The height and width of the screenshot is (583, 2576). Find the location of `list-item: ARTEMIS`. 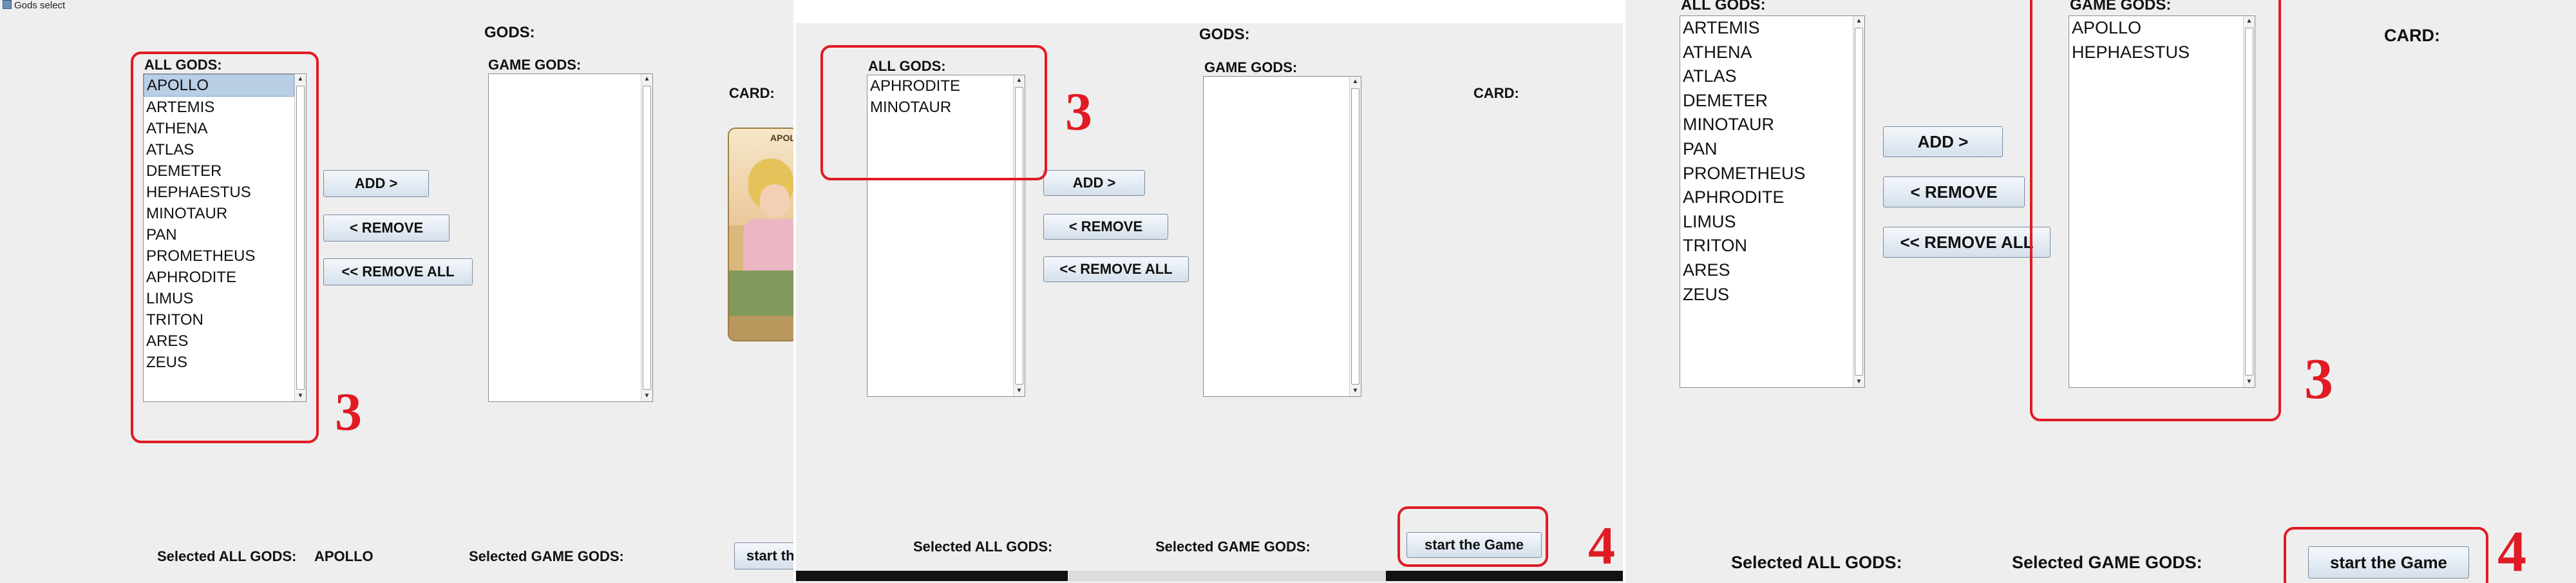

list-item: ARTEMIS is located at coordinates (1766, 28).